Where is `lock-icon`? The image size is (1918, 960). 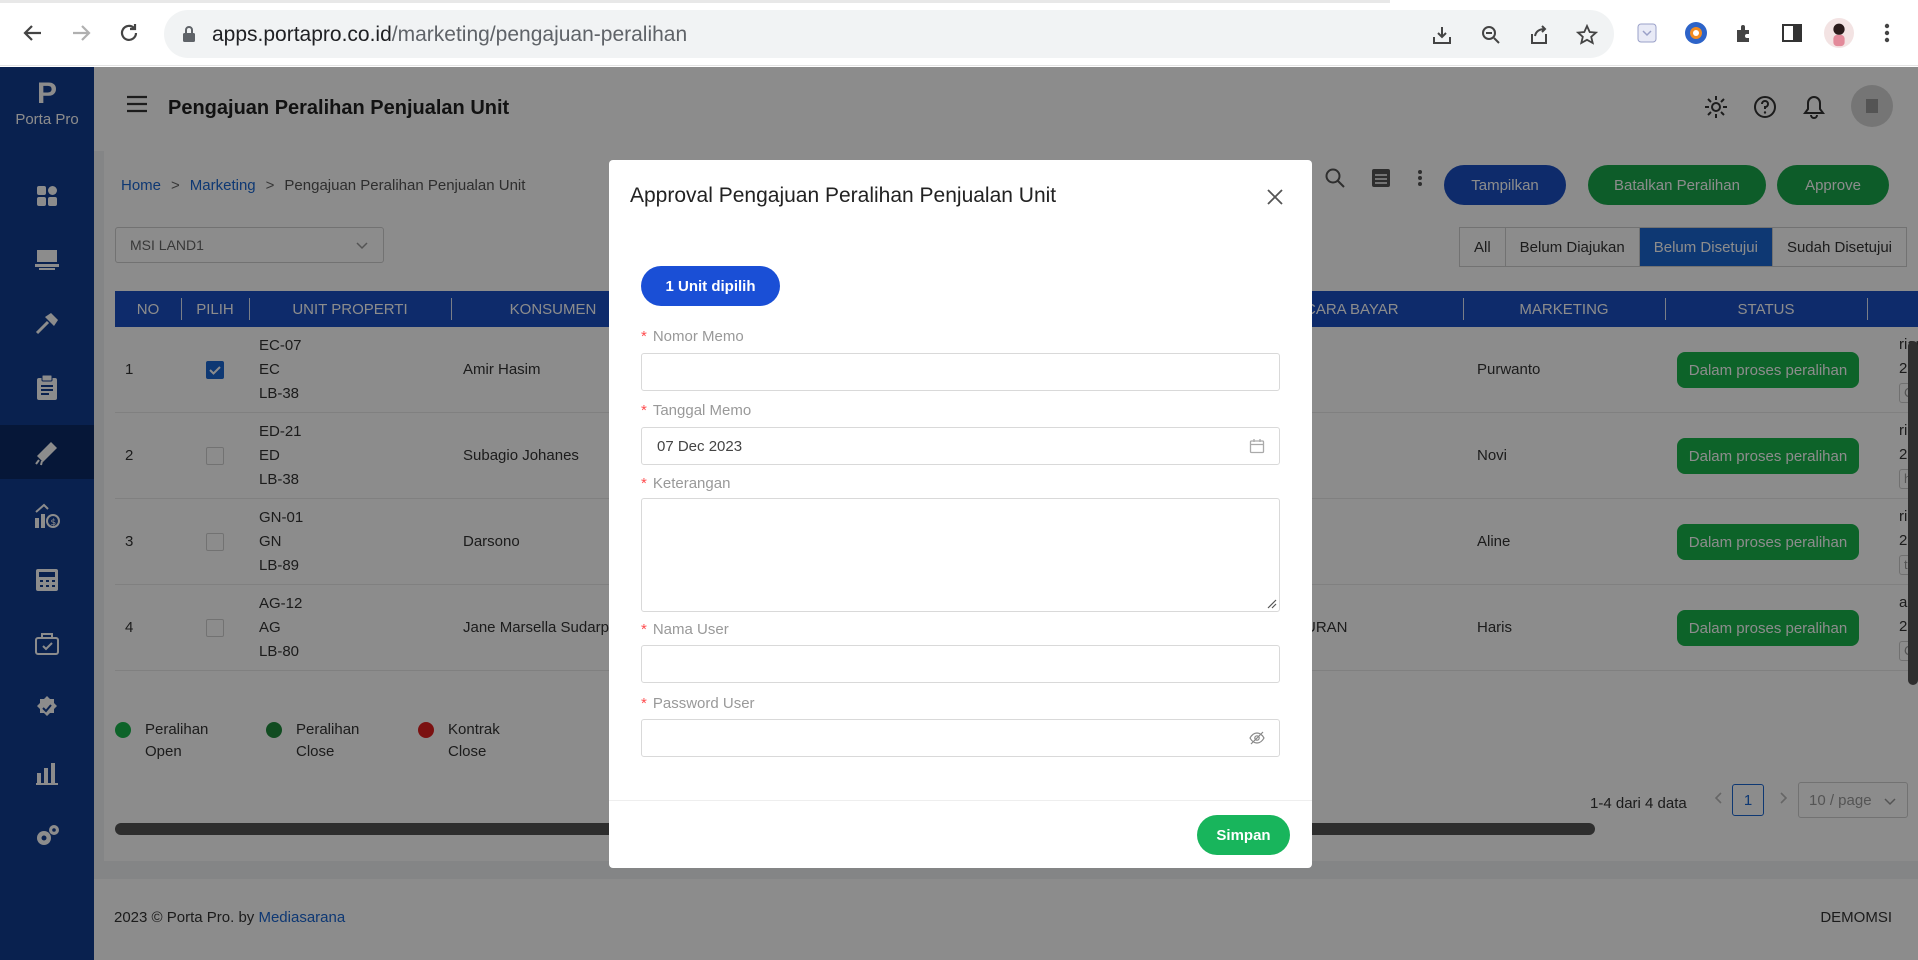
lock-icon is located at coordinates (189, 34).